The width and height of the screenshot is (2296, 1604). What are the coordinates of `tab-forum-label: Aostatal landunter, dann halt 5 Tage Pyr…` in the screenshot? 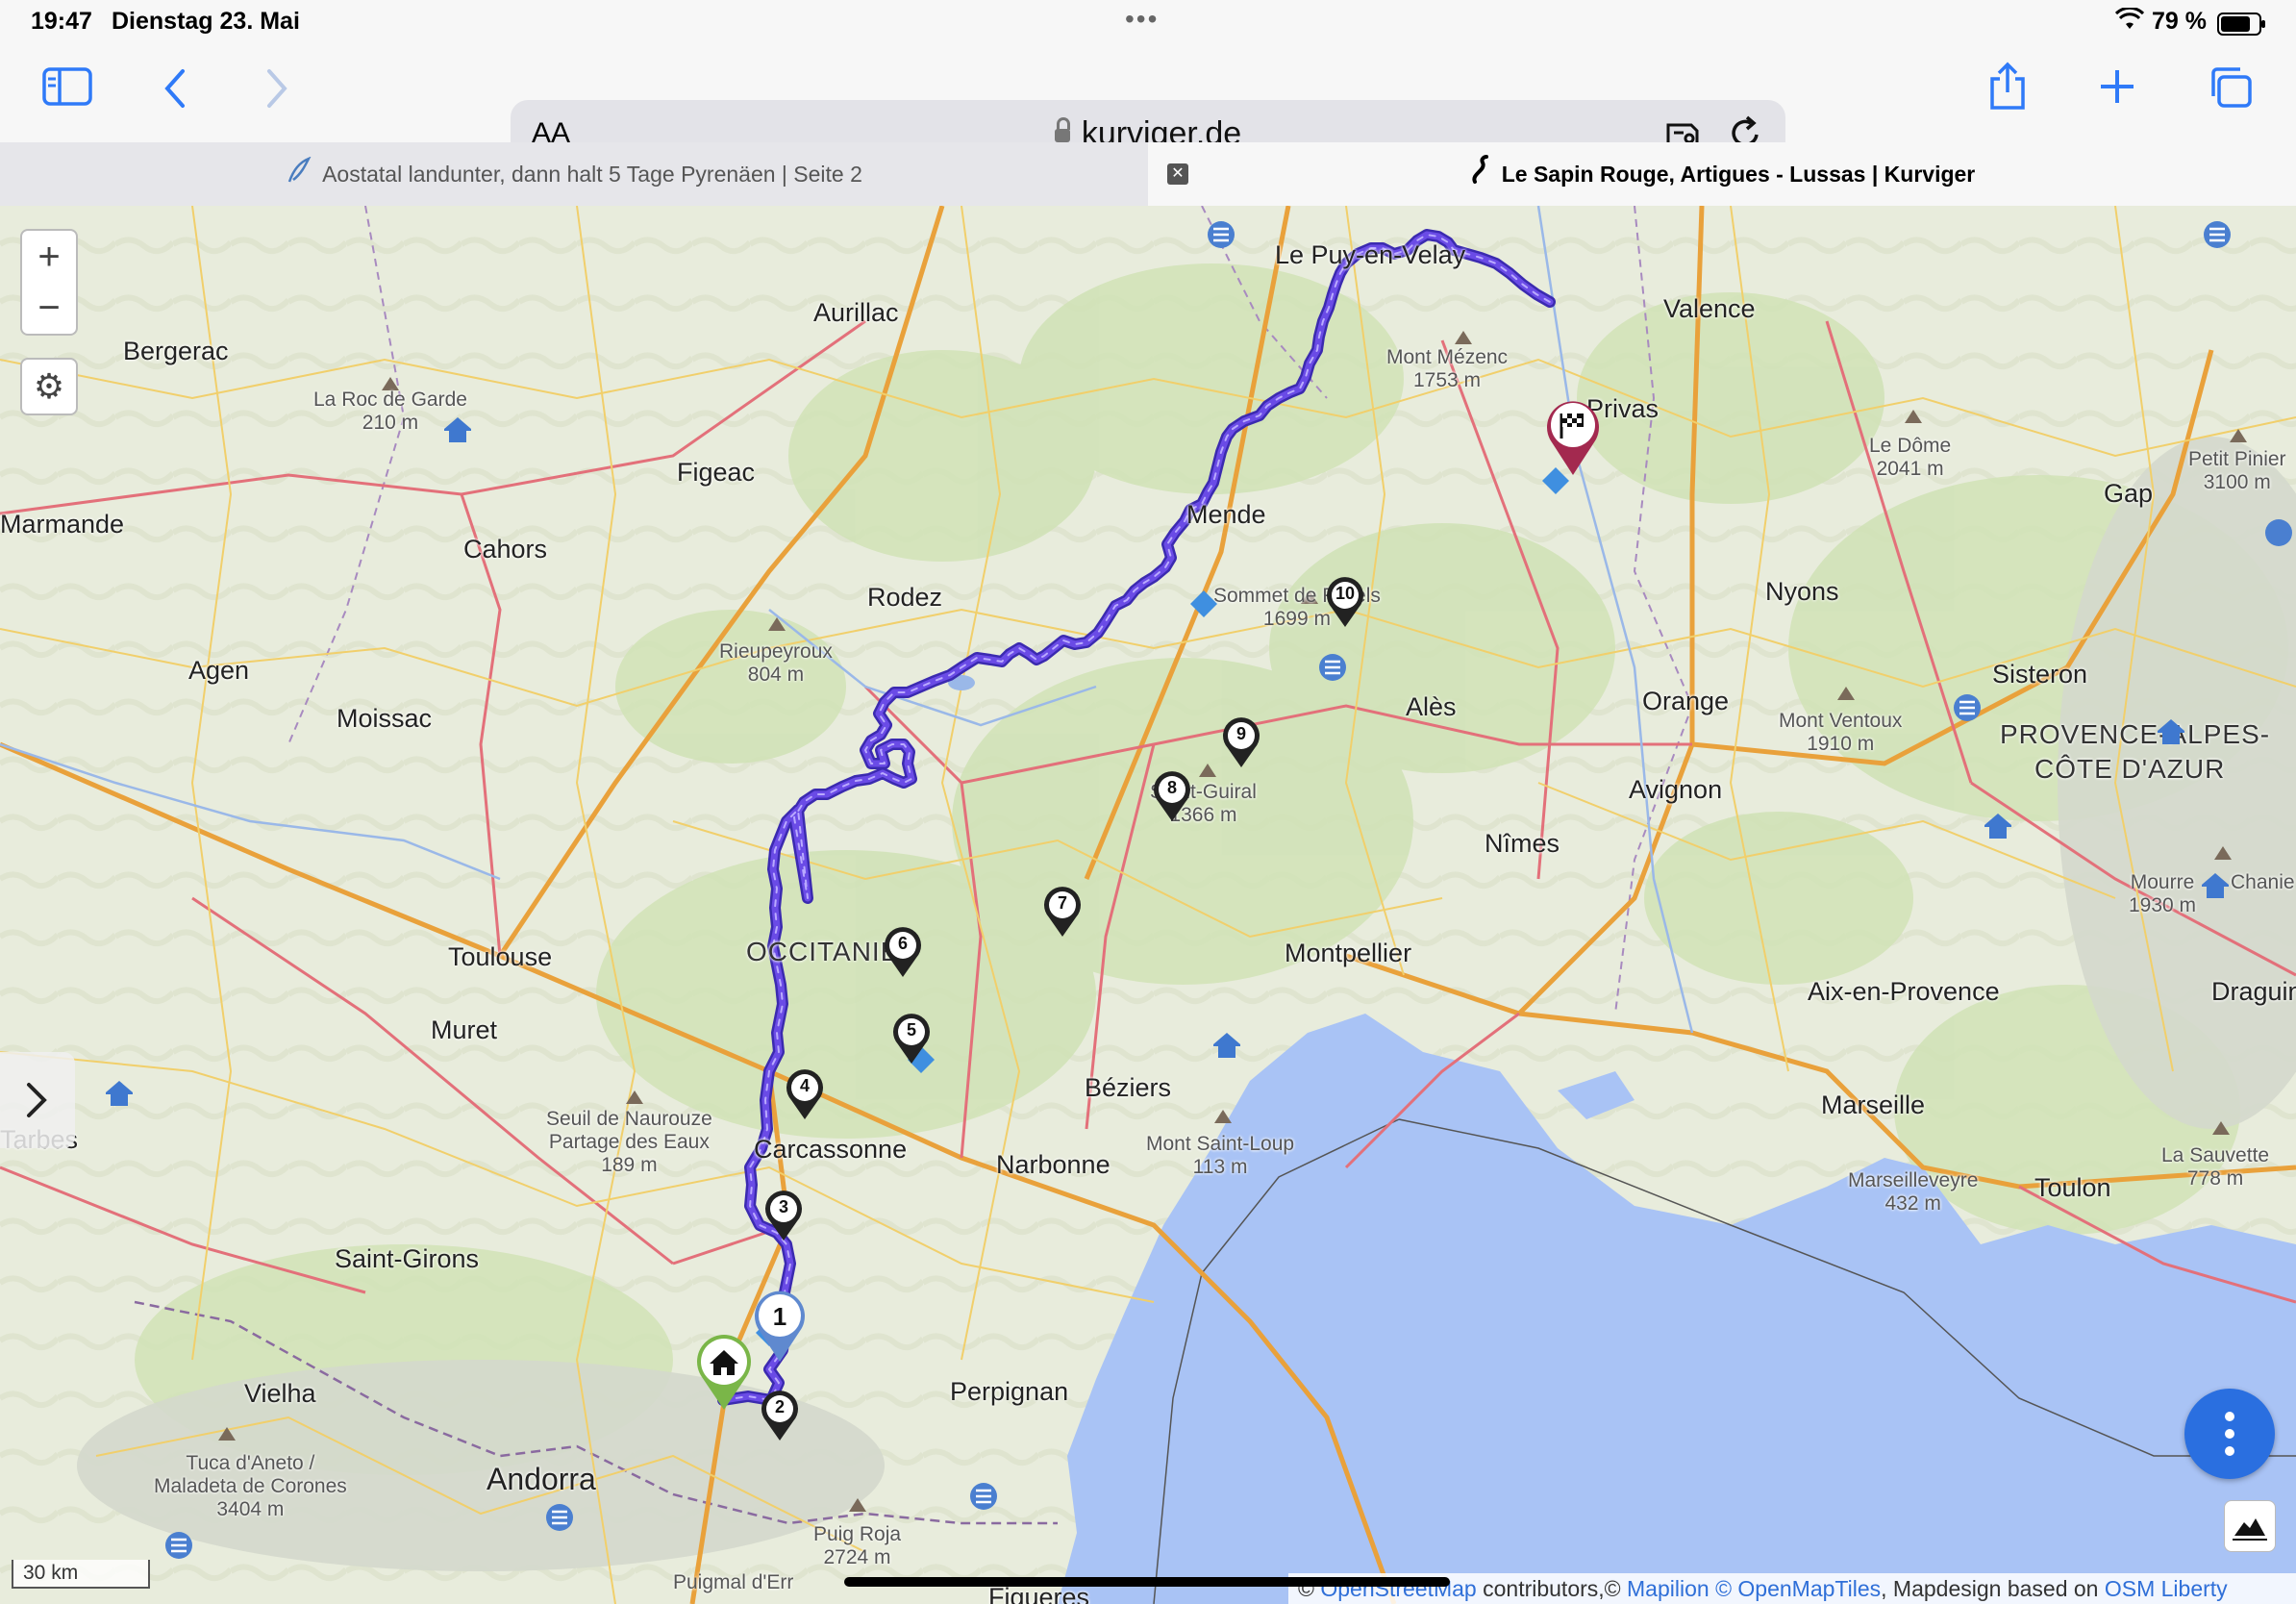 It's located at (592, 174).